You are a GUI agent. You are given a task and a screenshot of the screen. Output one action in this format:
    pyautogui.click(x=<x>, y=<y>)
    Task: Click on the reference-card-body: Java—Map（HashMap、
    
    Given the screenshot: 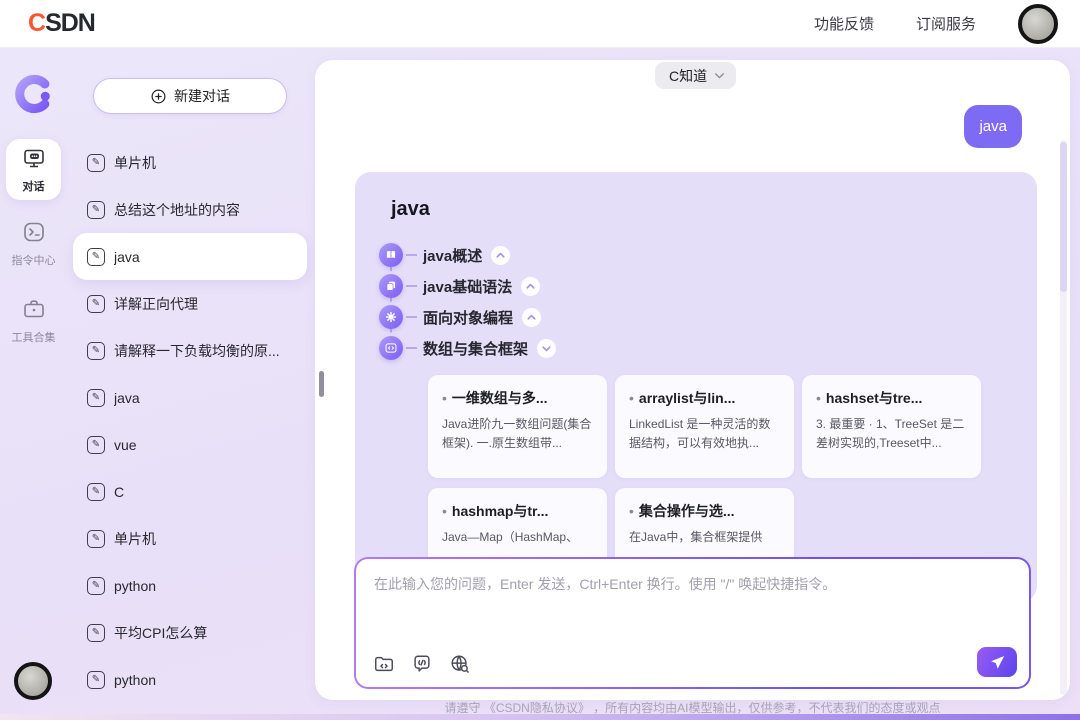 What is the action you would take?
    pyautogui.click(x=510, y=537)
    